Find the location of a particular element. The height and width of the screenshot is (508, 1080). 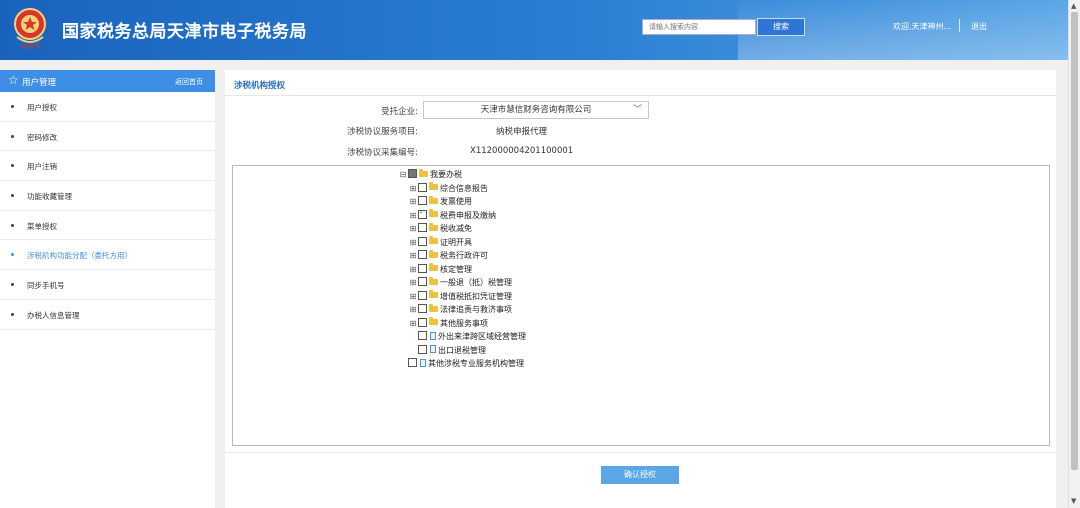

sidebar-item-label: 功能收藏管理 is located at coordinates (49, 197).